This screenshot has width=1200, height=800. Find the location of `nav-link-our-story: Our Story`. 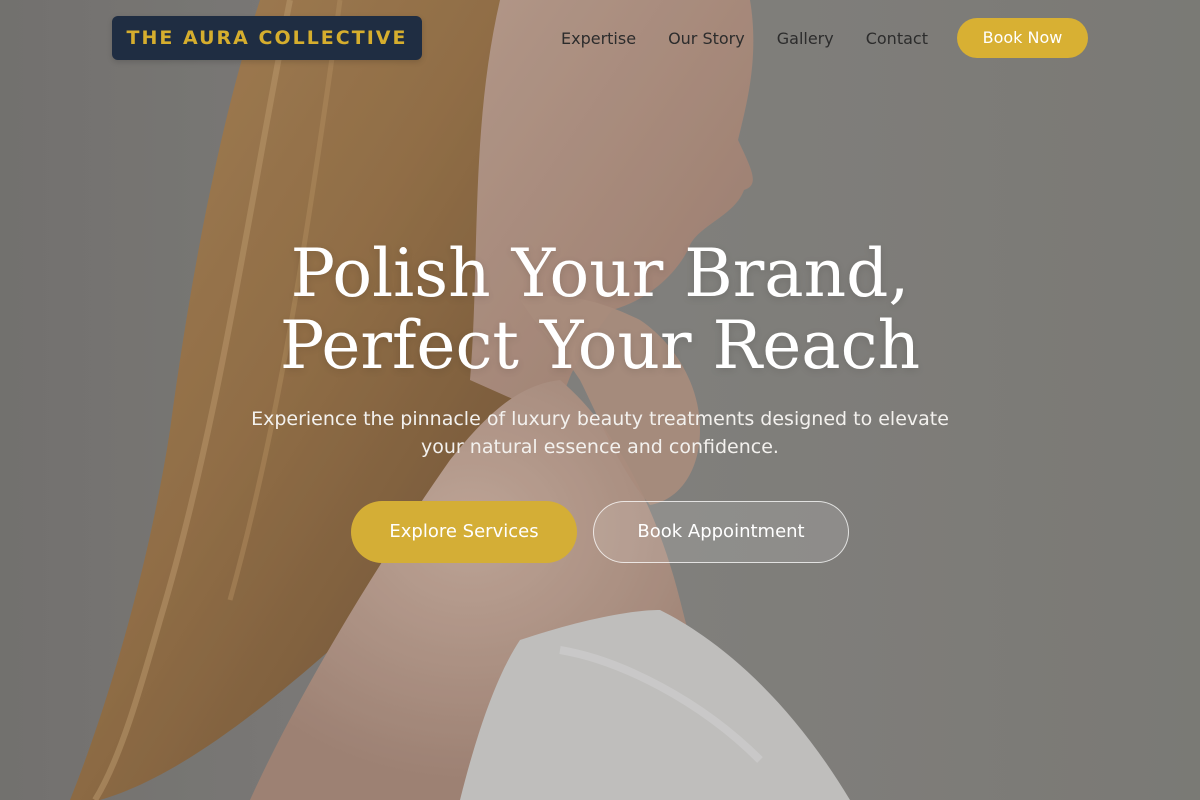

nav-link-our-story: Our Story is located at coordinates (706, 38).